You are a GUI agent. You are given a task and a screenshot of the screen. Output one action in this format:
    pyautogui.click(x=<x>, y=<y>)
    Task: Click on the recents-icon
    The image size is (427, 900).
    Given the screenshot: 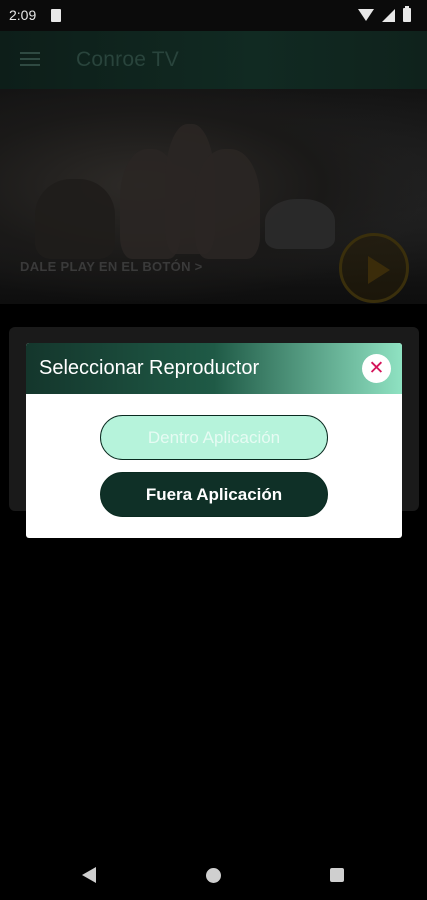 What is the action you would take?
    pyautogui.click(x=337, y=875)
    